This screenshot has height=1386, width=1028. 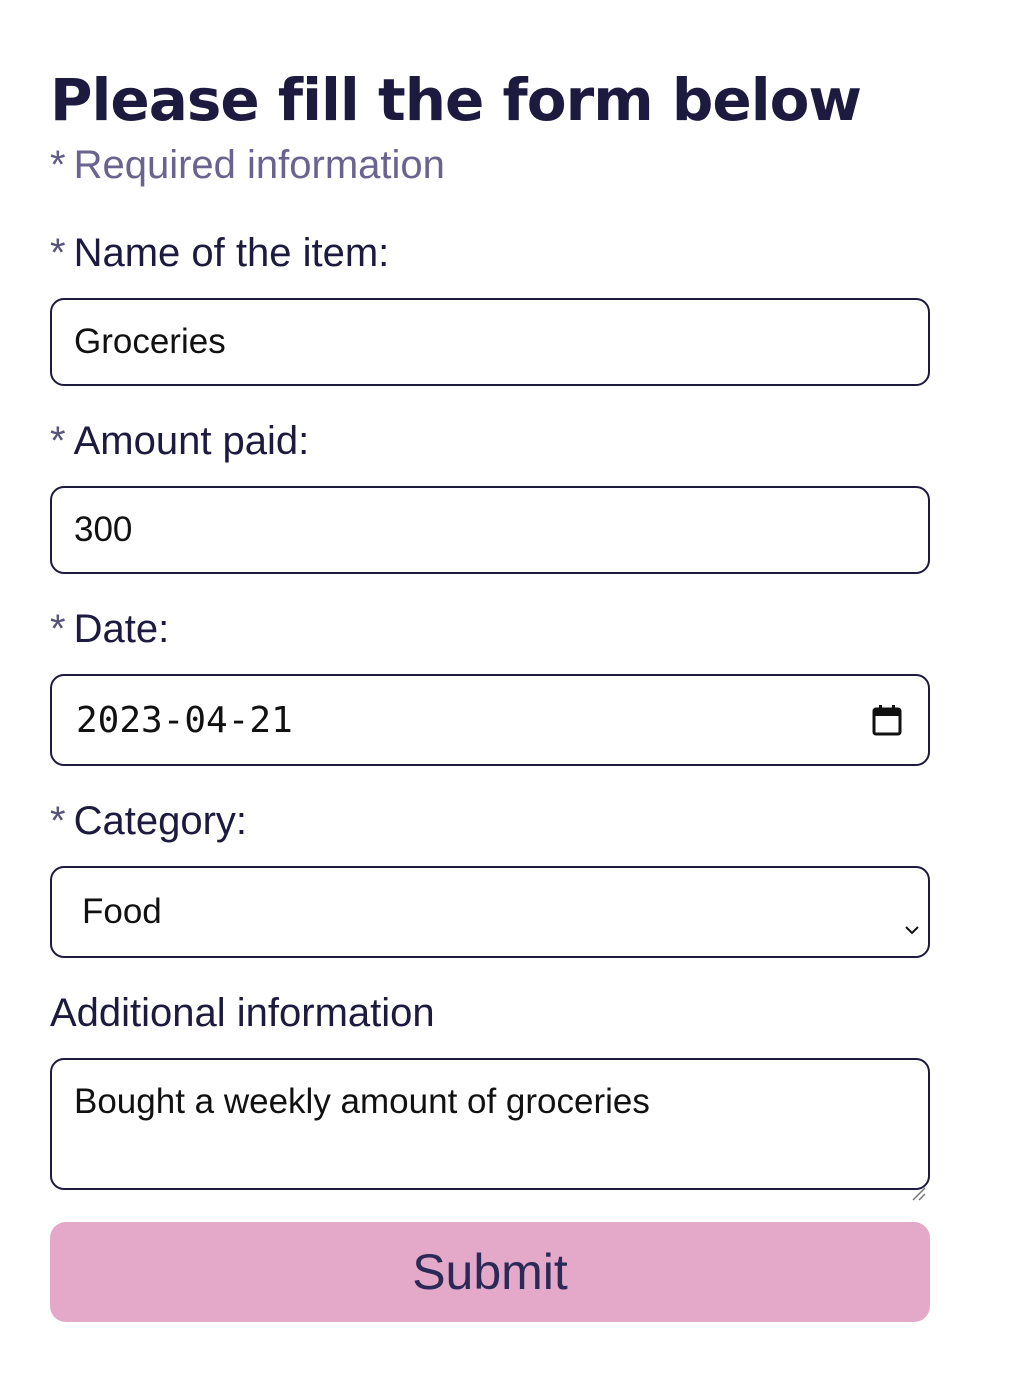 I want to click on date-input: 2023-04-21, so click(x=490, y=720).